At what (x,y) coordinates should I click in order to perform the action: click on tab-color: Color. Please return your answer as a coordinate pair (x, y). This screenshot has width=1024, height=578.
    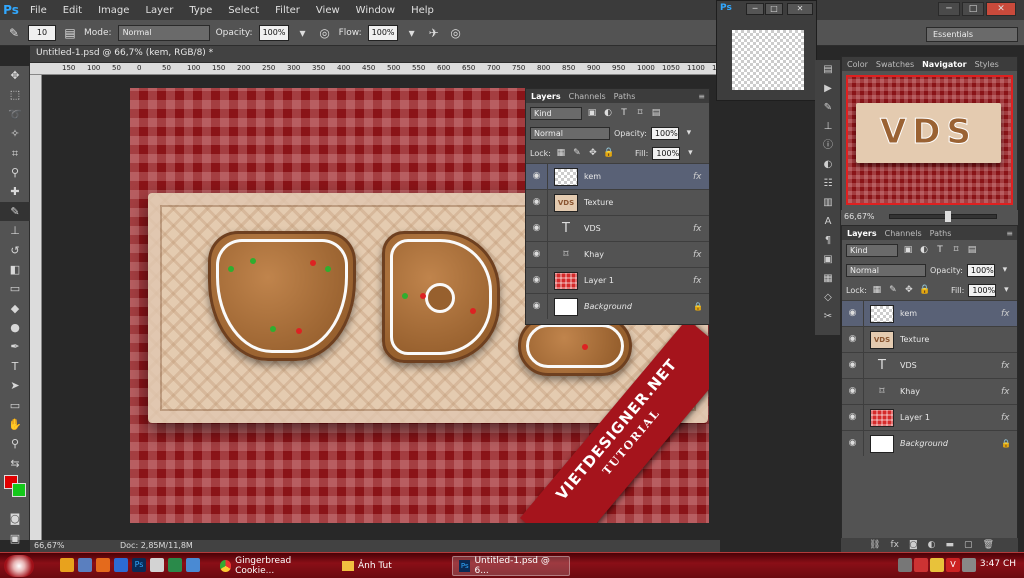
    Looking at the image, I should click on (857, 64).